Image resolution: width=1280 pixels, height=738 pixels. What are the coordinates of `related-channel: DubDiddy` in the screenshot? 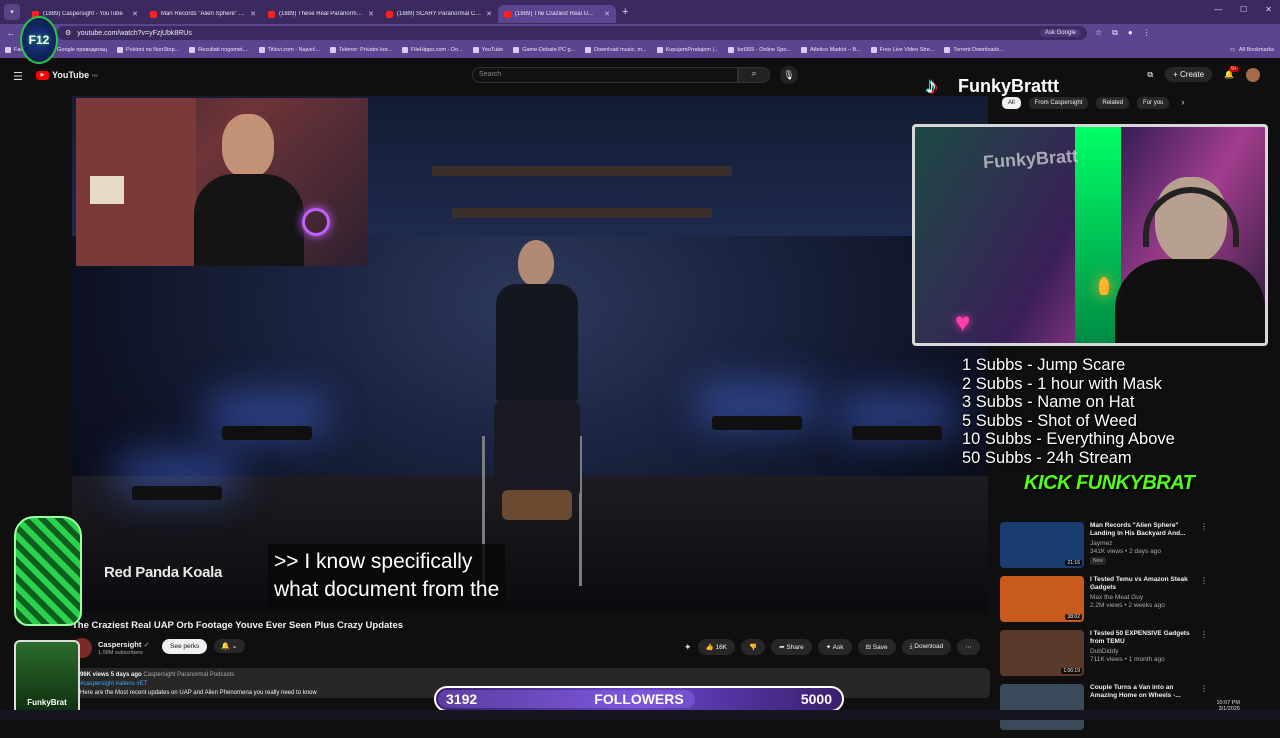 It's located at (1142, 652).